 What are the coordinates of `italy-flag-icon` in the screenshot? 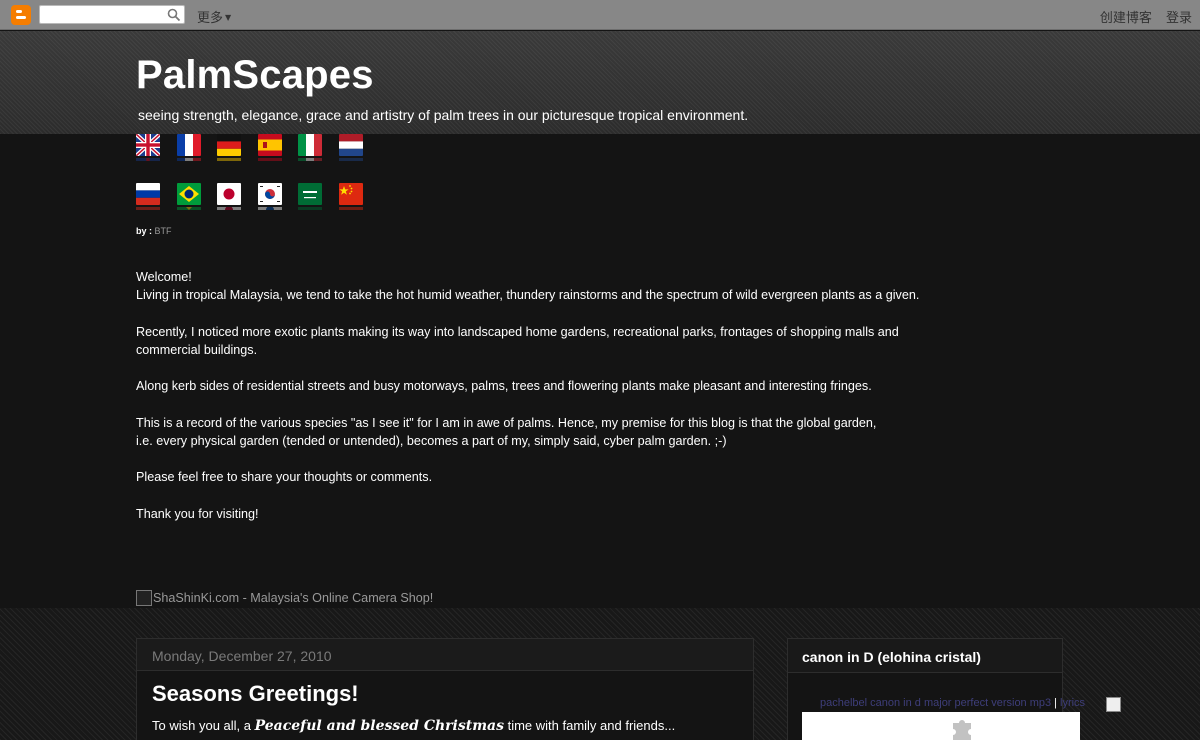 It's located at (310, 150).